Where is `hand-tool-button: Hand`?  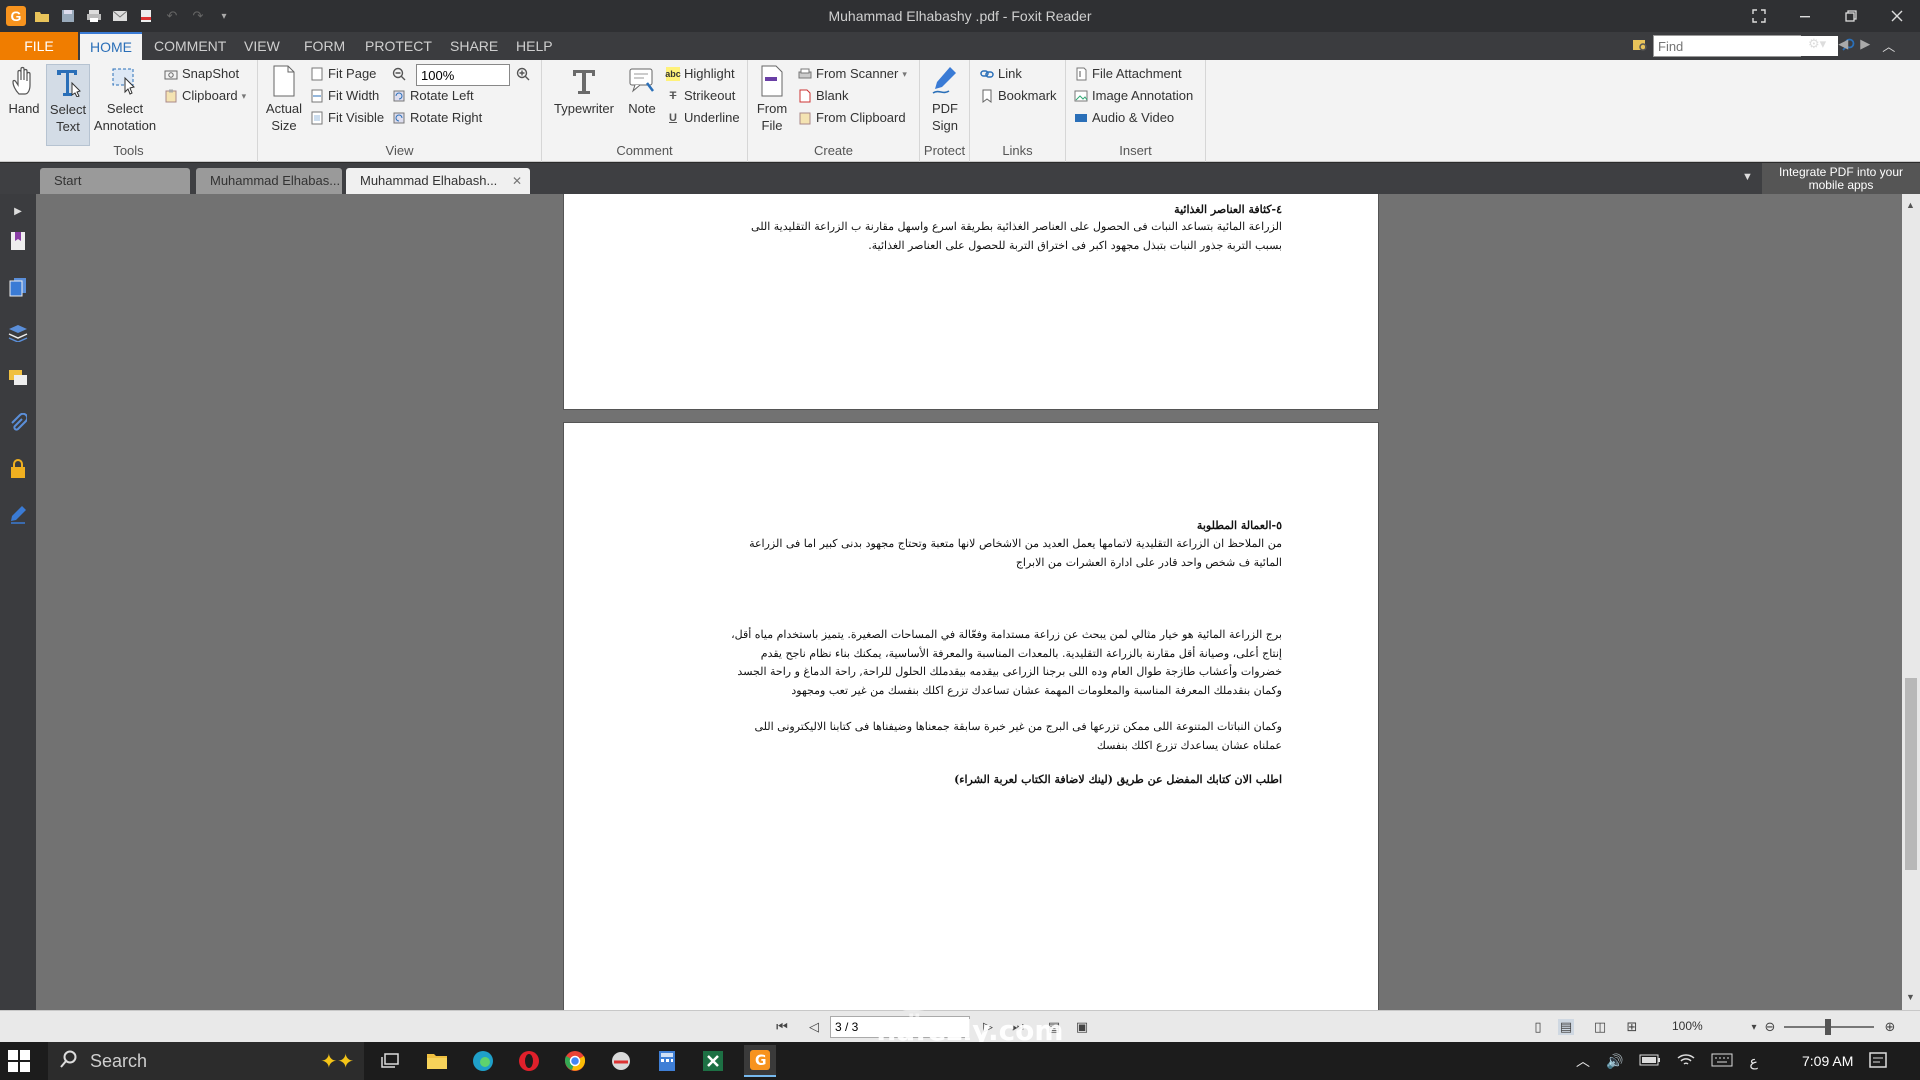
hand-tool-button: Hand is located at coordinates (24, 90).